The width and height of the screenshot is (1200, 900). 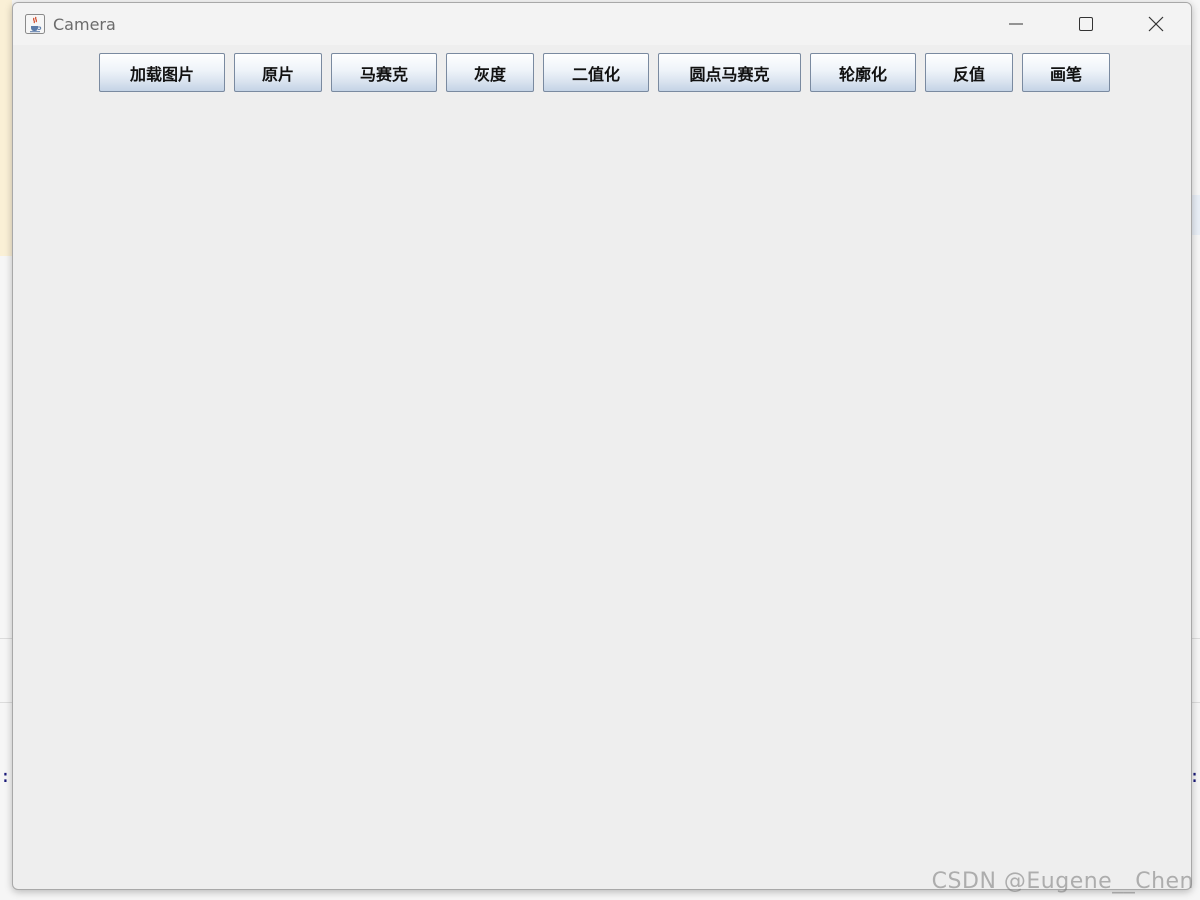 What do you see at coordinates (596, 72) in the screenshot?
I see `binarize-button: 二值化` at bounding box center [596, 72].